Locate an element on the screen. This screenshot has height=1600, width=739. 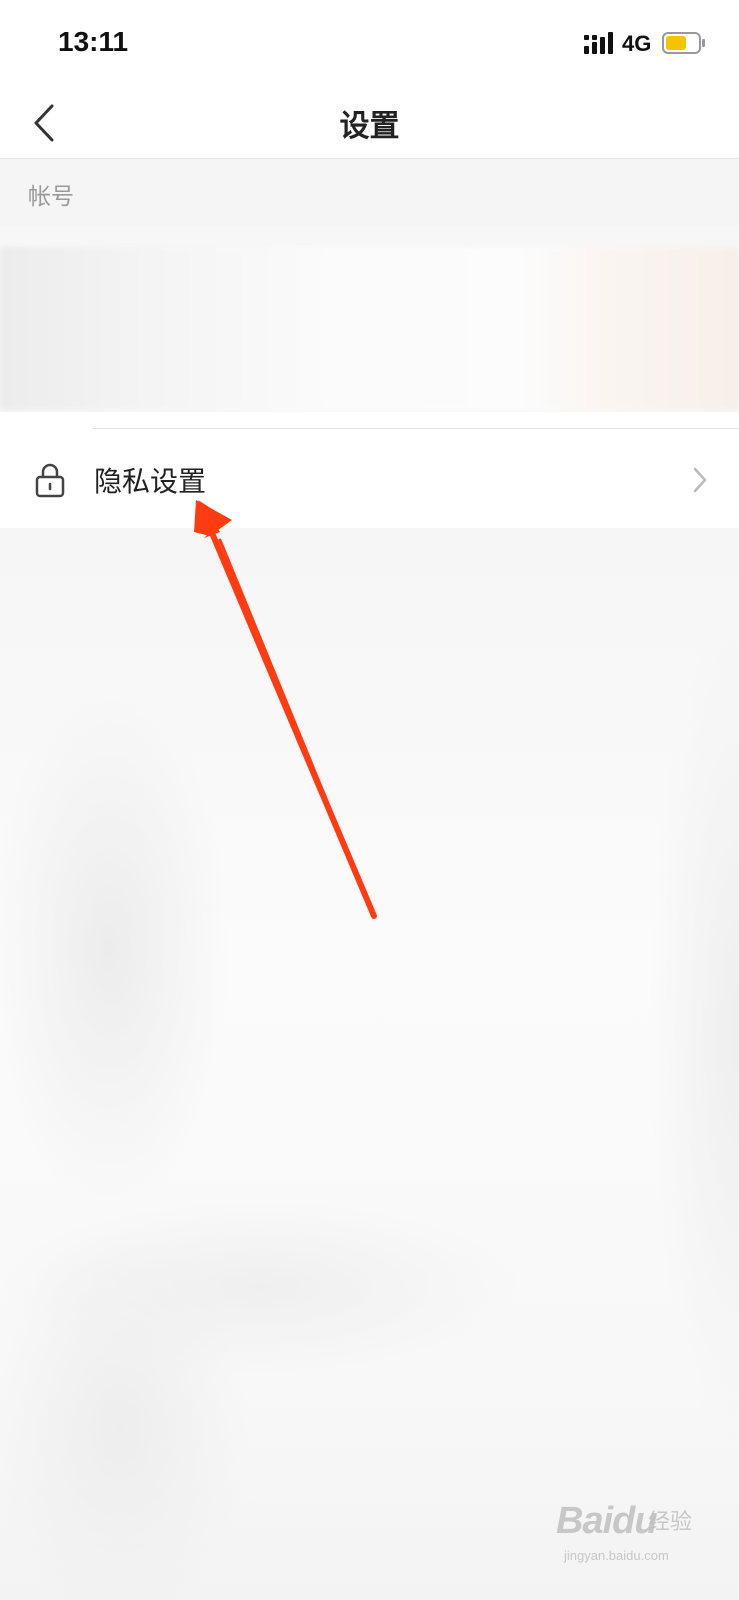
nav-bar: 设置 is located at coordinates (369, 124).